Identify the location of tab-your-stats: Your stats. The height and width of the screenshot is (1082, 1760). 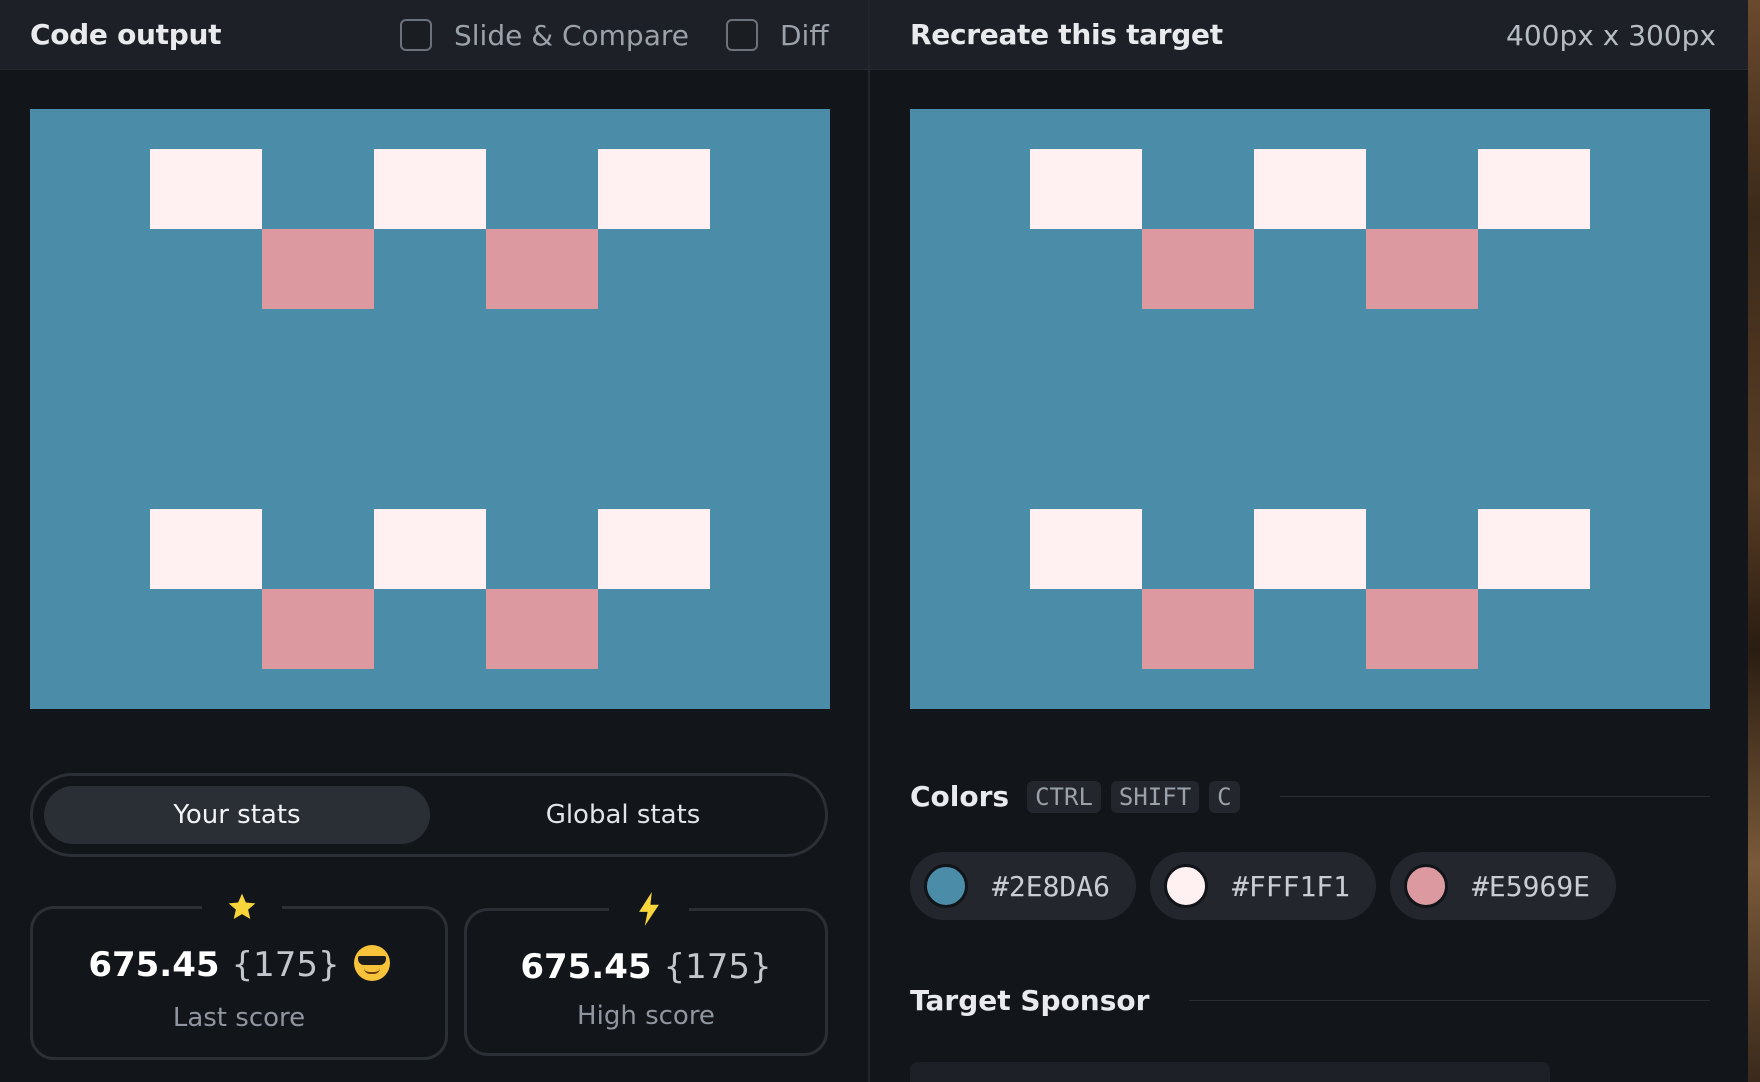
(237, 815).